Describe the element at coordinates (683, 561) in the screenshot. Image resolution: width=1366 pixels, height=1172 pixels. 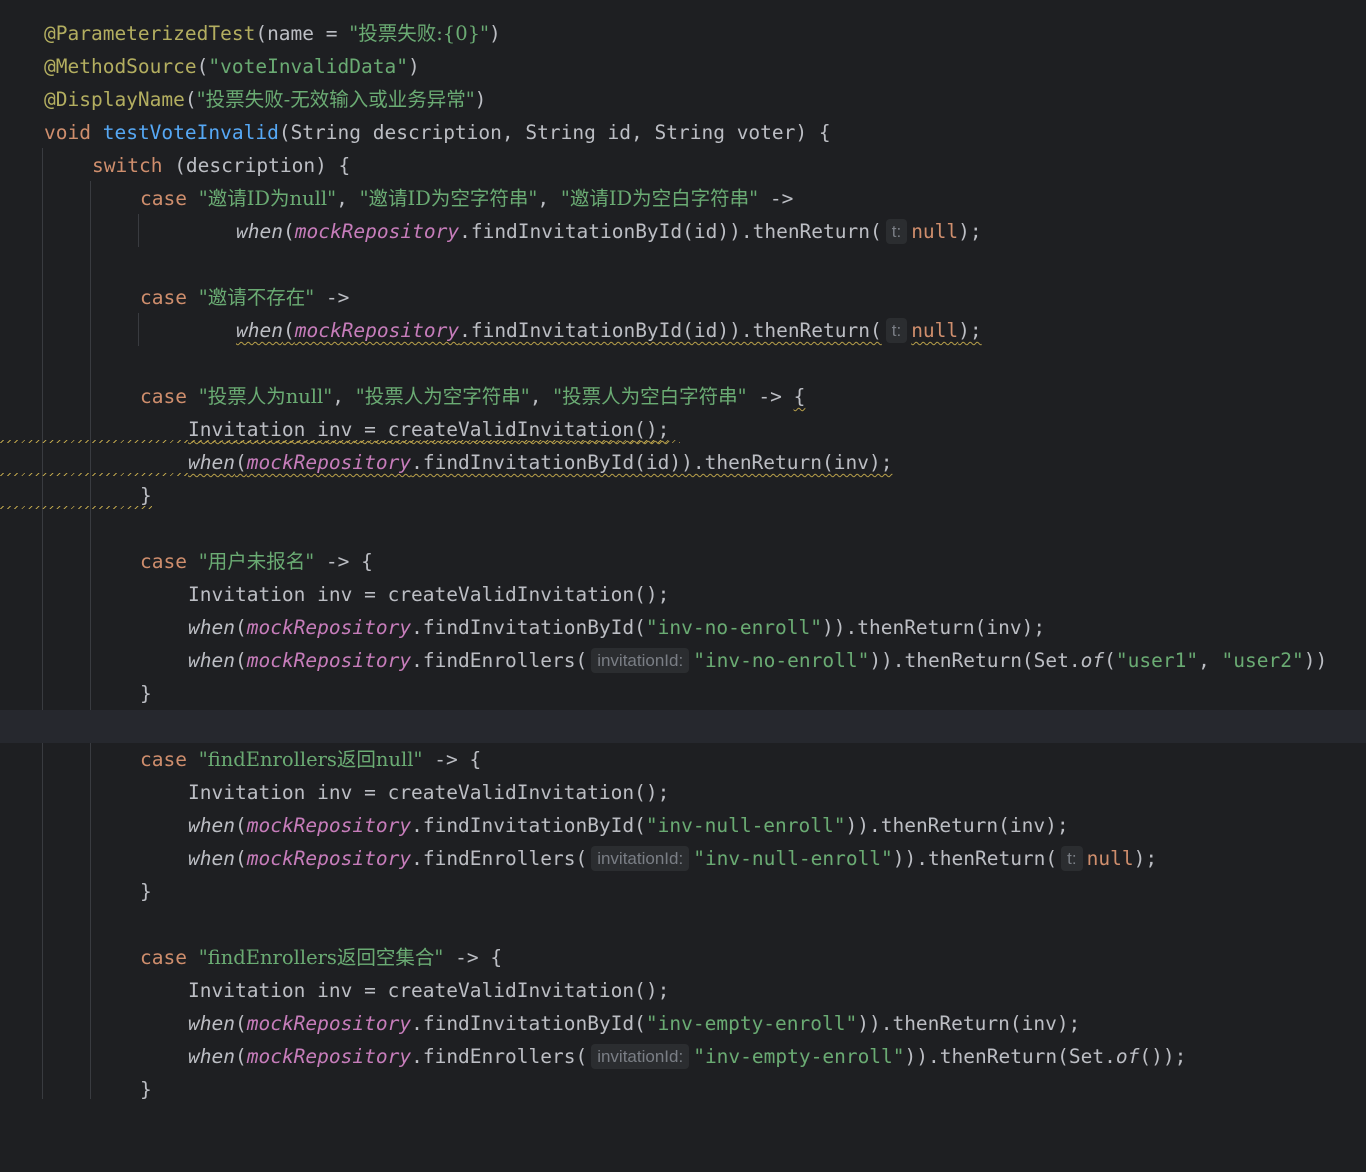
I see `code-line: case "用户未报名" -> {` at that location.